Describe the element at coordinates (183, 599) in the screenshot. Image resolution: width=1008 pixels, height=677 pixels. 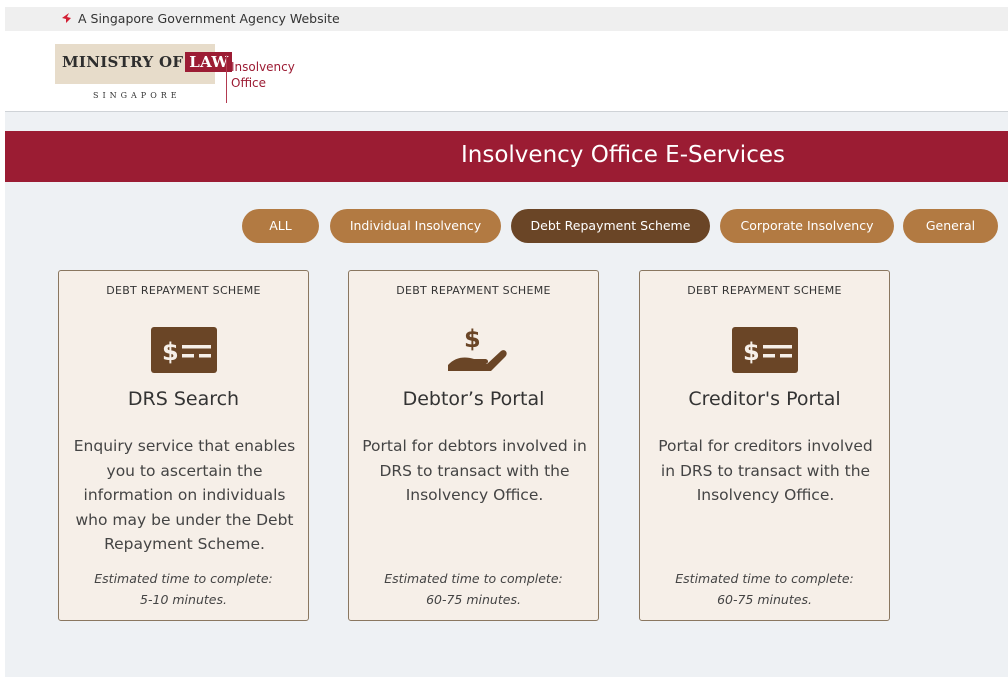
I see `card-time-value: 5-10 minutes.` at that location.